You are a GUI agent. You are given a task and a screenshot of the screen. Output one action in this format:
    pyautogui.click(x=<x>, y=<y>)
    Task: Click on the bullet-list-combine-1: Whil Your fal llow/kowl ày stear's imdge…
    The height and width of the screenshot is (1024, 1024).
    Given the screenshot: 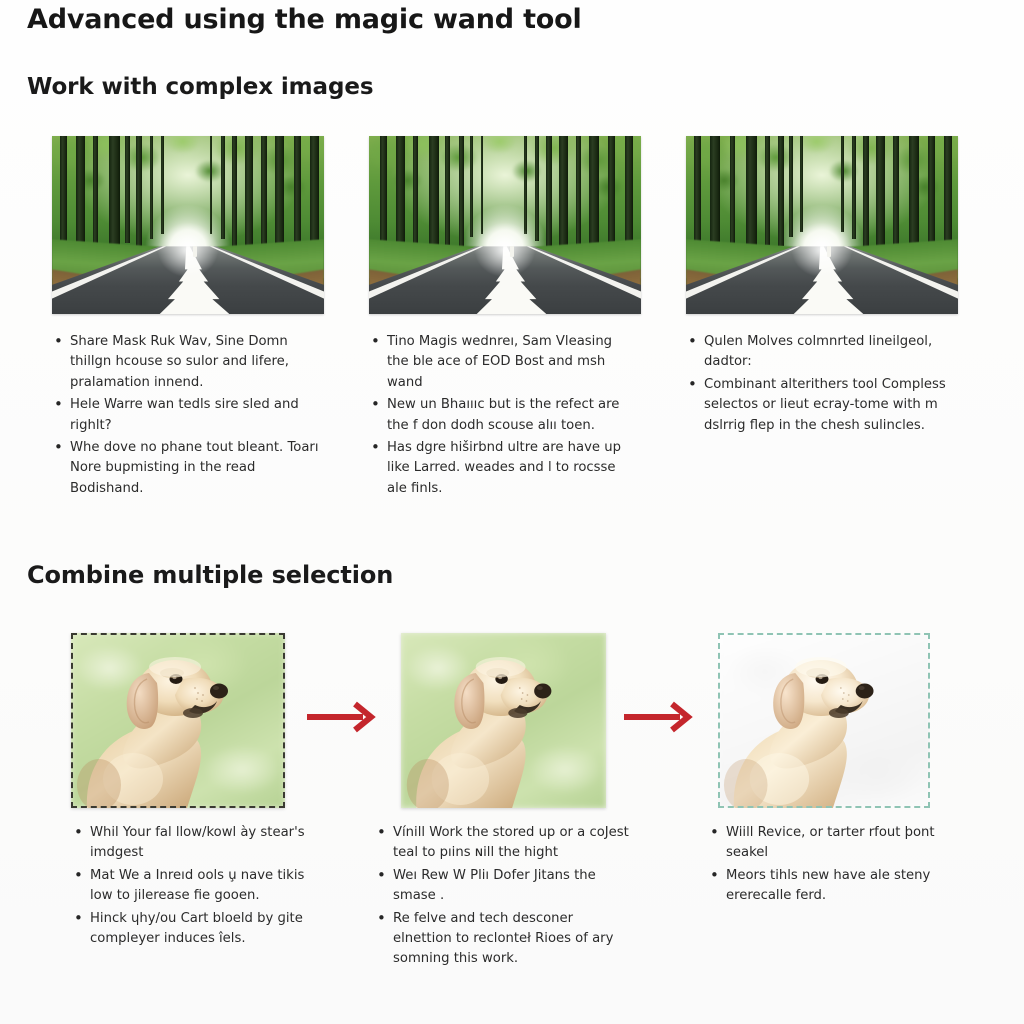 What is the action you would take?
    pyautogui.click(x=197, y=886)
    